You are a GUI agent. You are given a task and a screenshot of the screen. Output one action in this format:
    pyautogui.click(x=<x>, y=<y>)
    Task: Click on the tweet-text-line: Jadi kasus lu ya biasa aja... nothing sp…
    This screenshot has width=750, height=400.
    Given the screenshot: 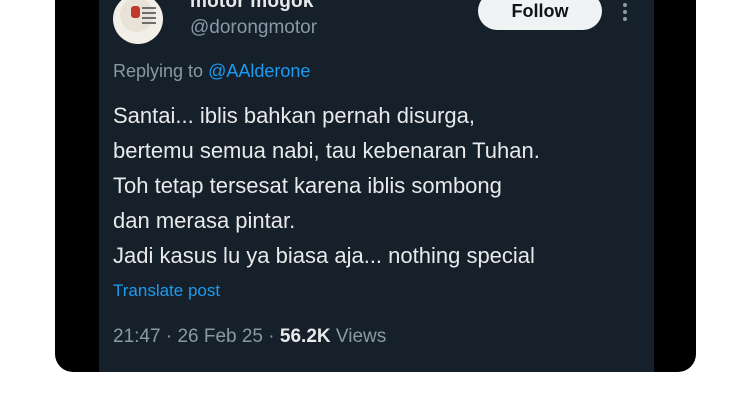 What is the action you would take?
    pyautogui.click(x=324, y=255)
    